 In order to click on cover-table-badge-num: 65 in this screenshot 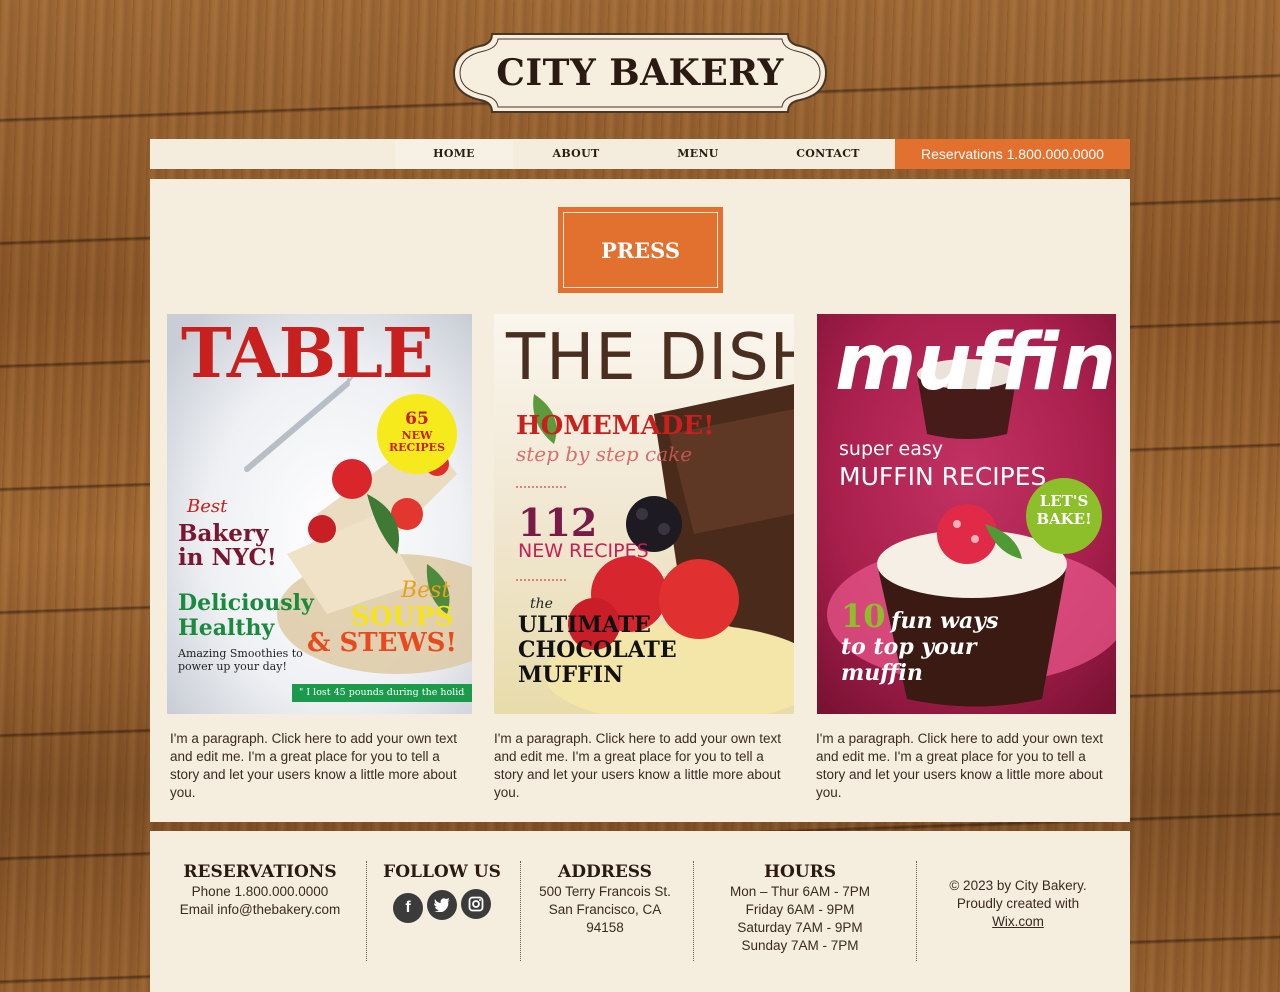, I will do `click(417, 419)`.